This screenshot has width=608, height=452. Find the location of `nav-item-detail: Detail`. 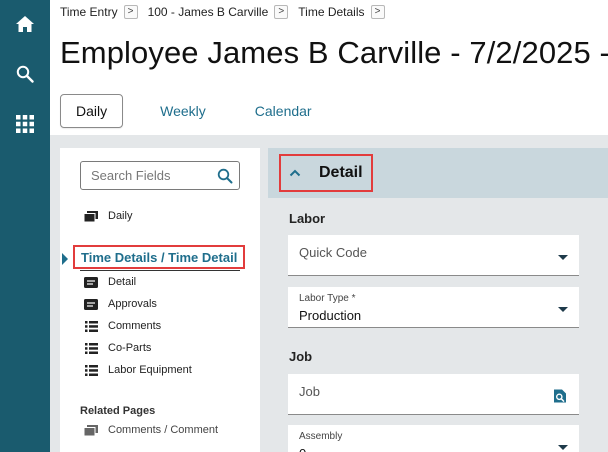

nav-item-detail: Detail is located at coordinates (110, 282).